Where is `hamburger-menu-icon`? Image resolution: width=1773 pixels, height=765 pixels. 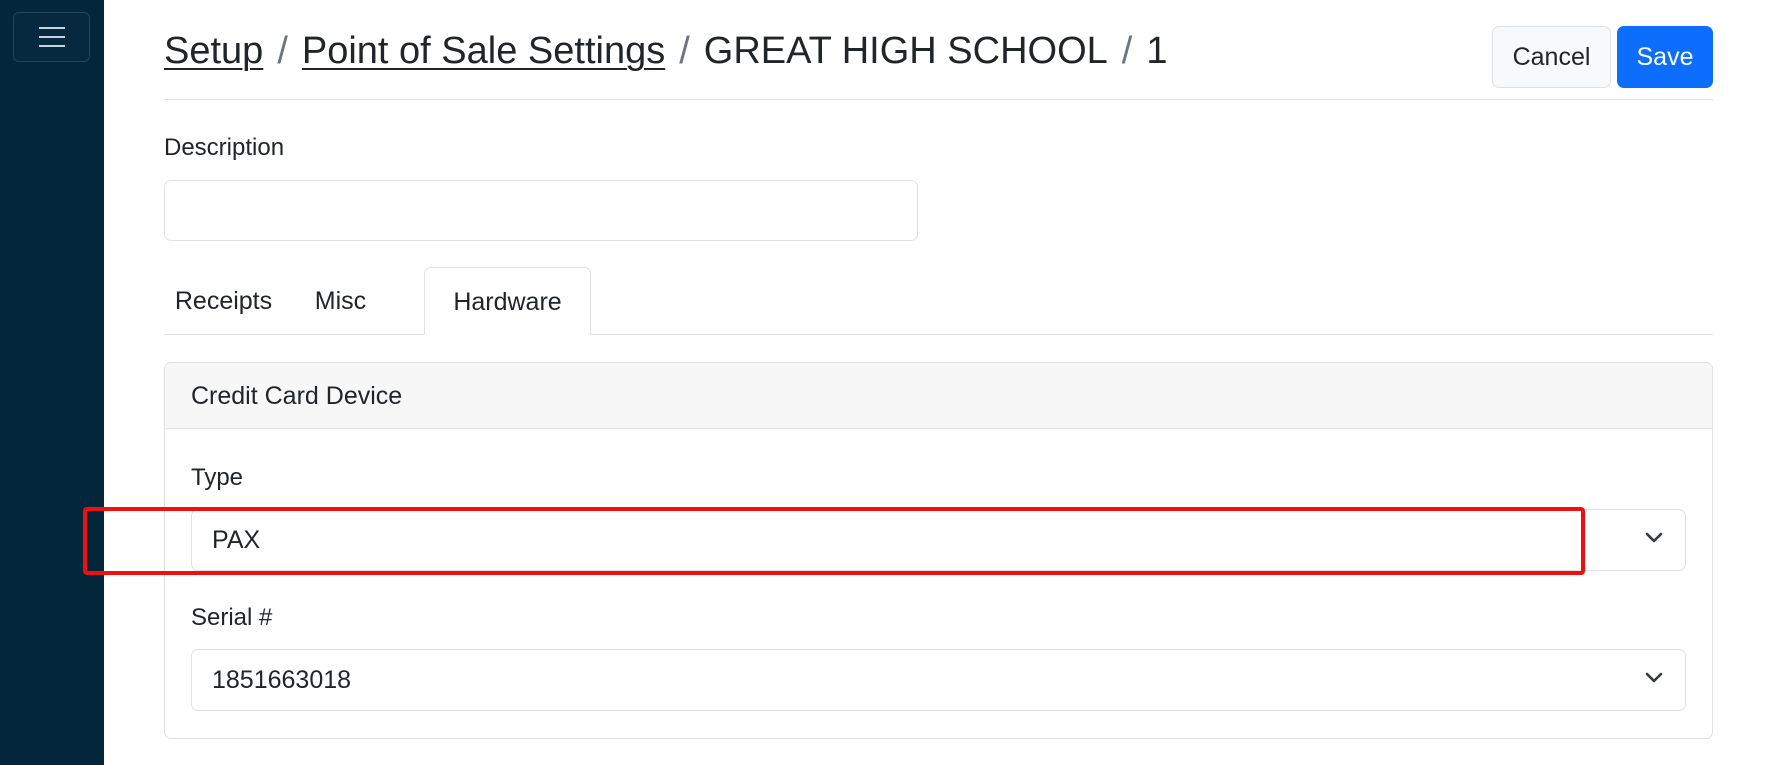
hamburger-menu-icon is located at coordinates (52, 37).